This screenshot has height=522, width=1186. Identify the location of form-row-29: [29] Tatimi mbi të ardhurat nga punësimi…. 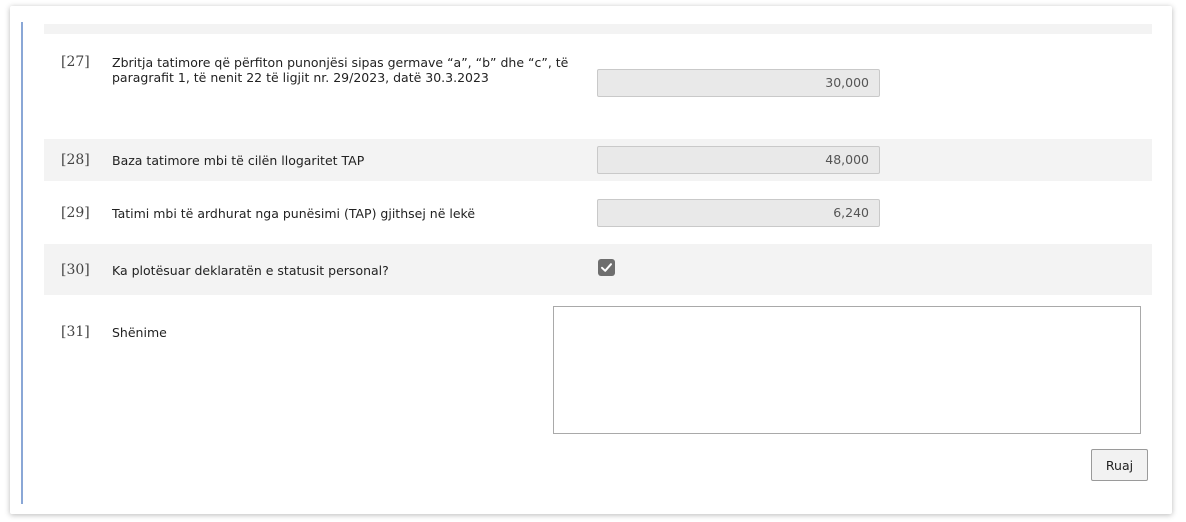
(598, 214).